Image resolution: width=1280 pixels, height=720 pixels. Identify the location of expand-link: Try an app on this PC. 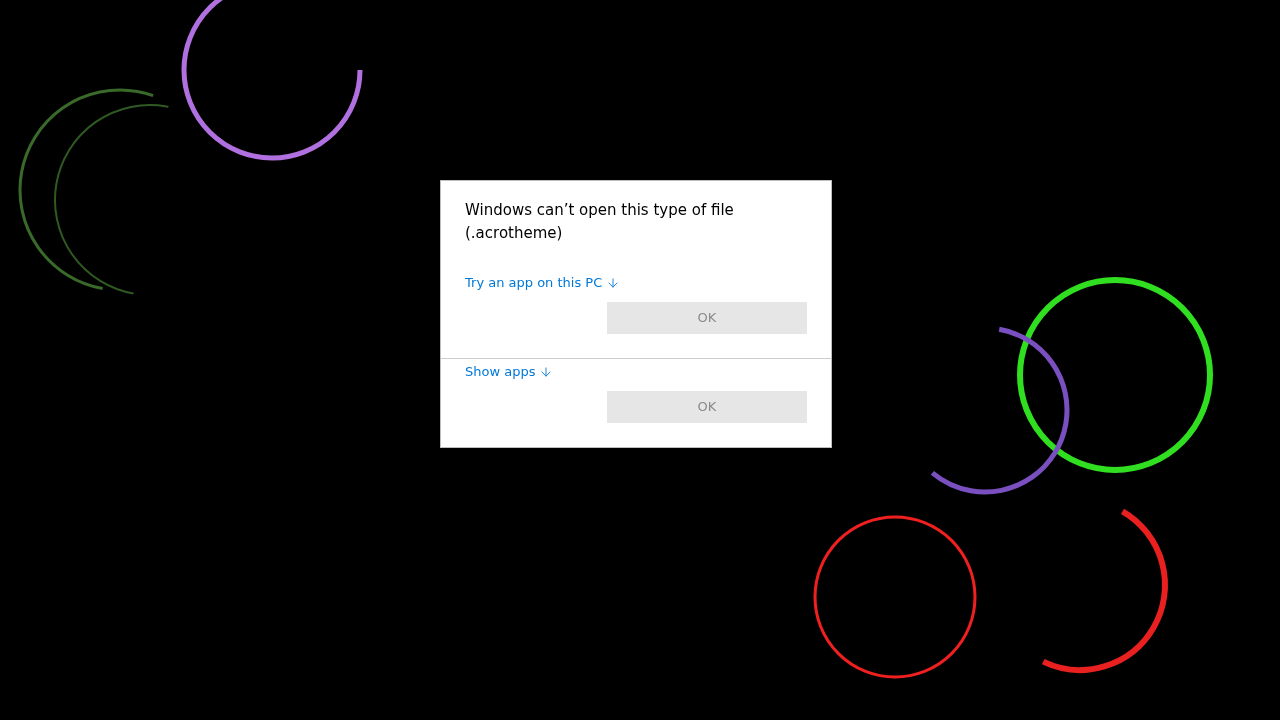
(543, 283).